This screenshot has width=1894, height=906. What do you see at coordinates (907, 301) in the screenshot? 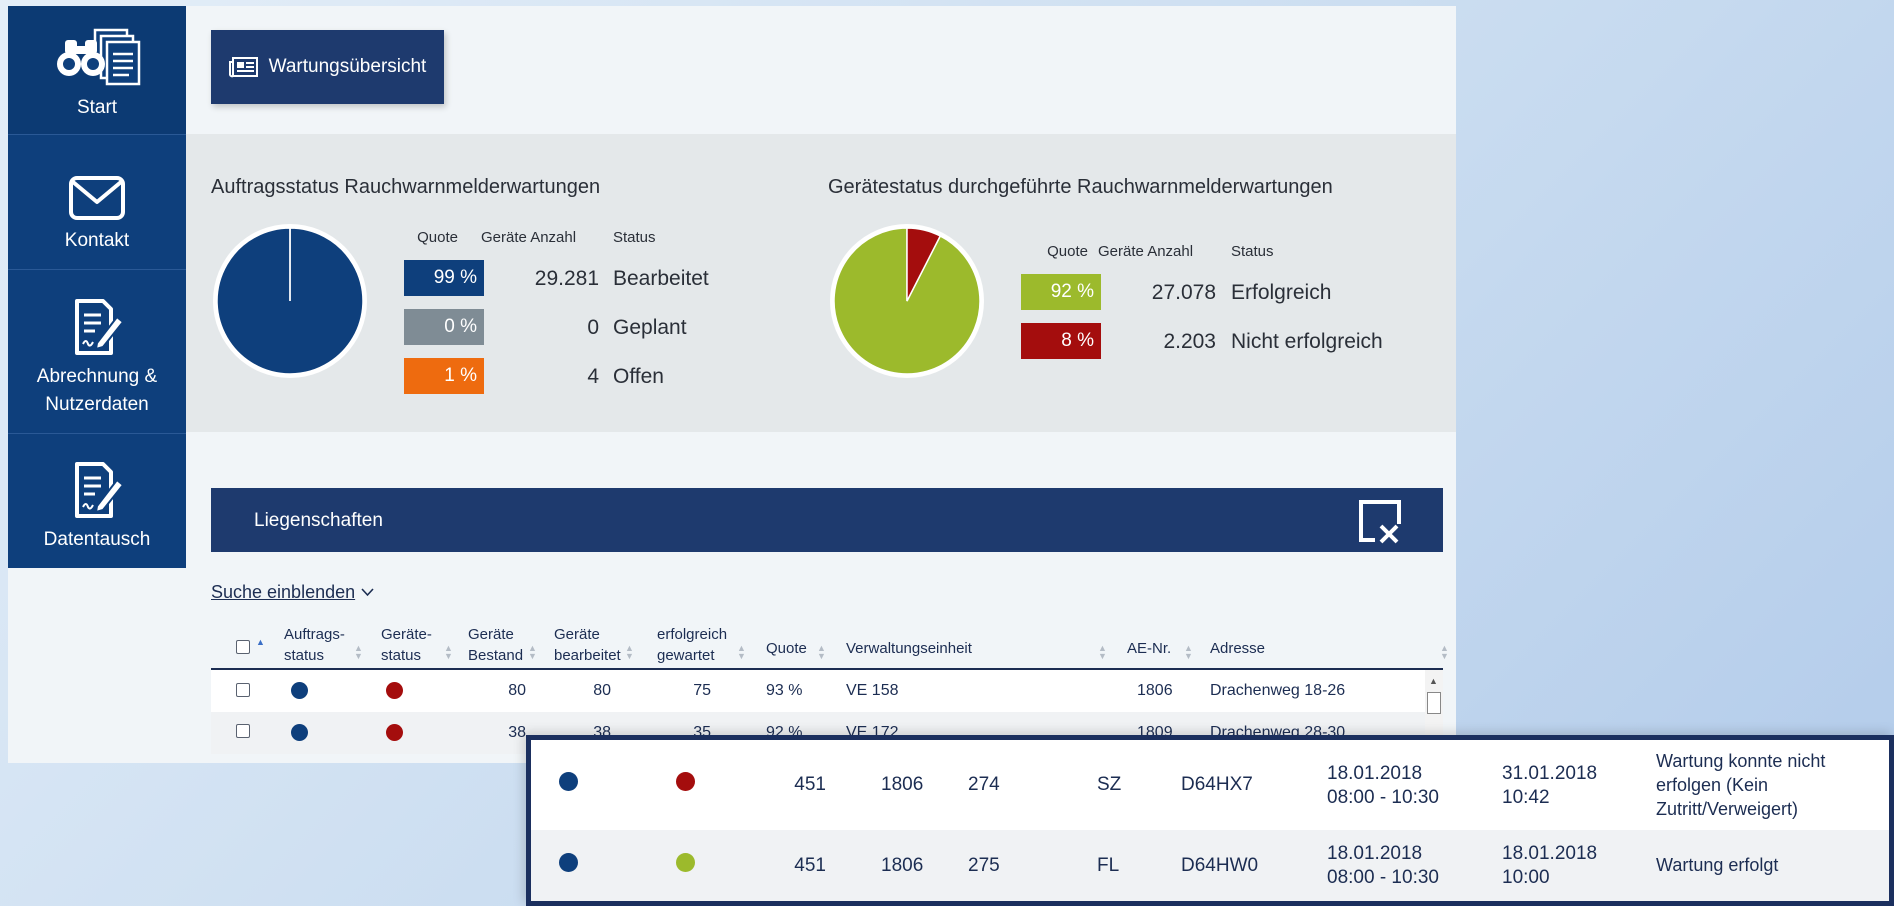
I see `device-status-pie-chart` at bounding box center [907, 301].